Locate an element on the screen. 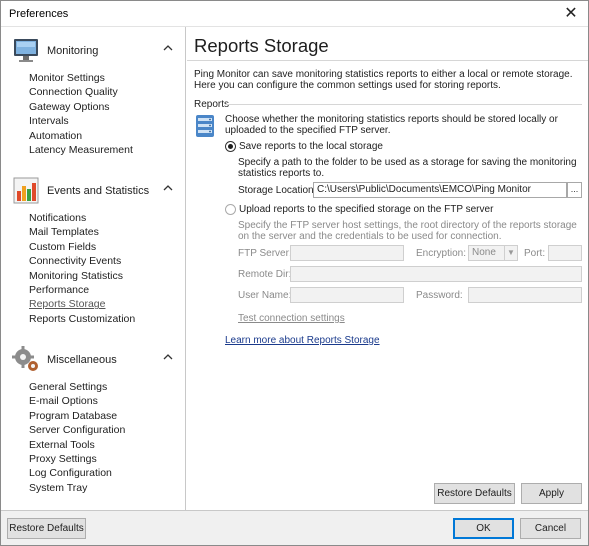  sidebar-group-header-events-and-statistics: Events and Statistics is located at coordinates (93, 191).